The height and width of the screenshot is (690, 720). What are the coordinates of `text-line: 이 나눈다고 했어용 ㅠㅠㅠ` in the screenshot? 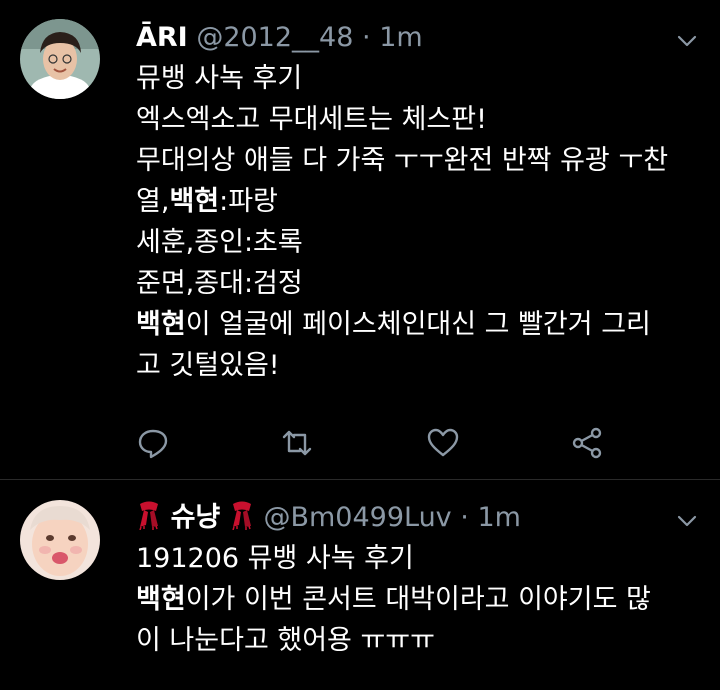 It's located at (421, 640).